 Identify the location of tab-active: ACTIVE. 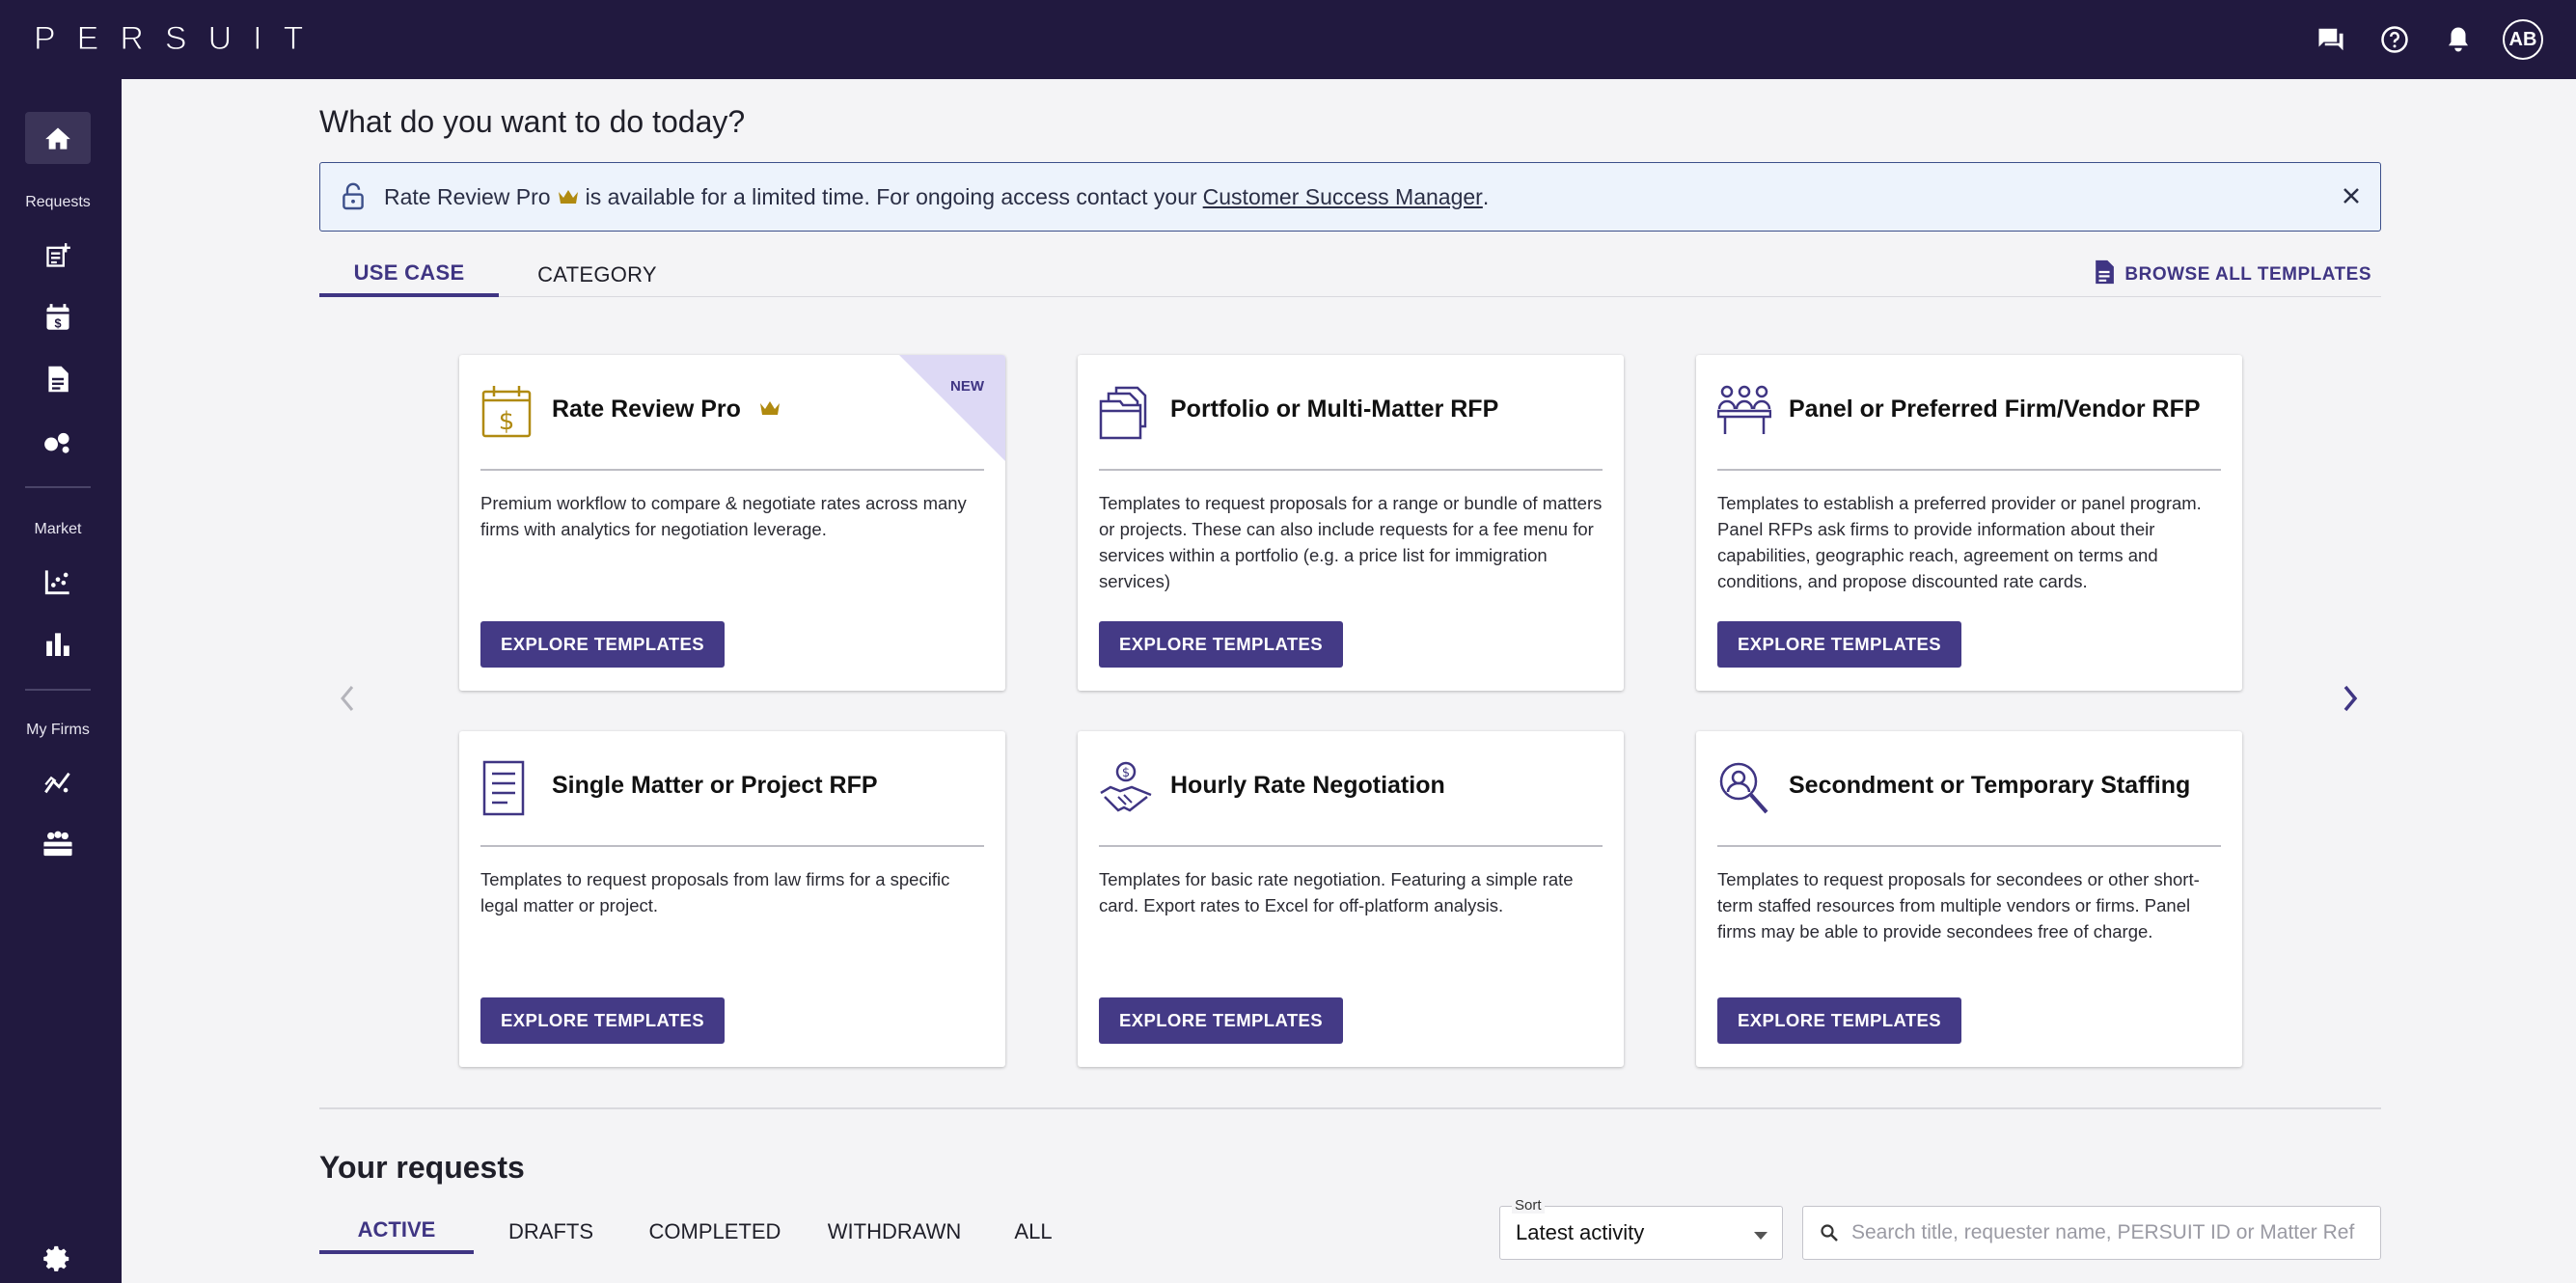
(396, 1232).